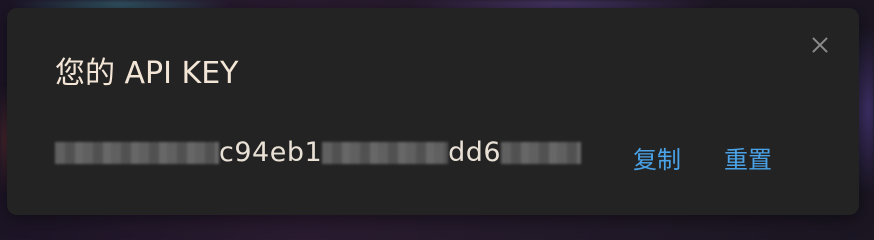  I want to click on api-key-value: c94eb1 dd6, so click(318, 153).